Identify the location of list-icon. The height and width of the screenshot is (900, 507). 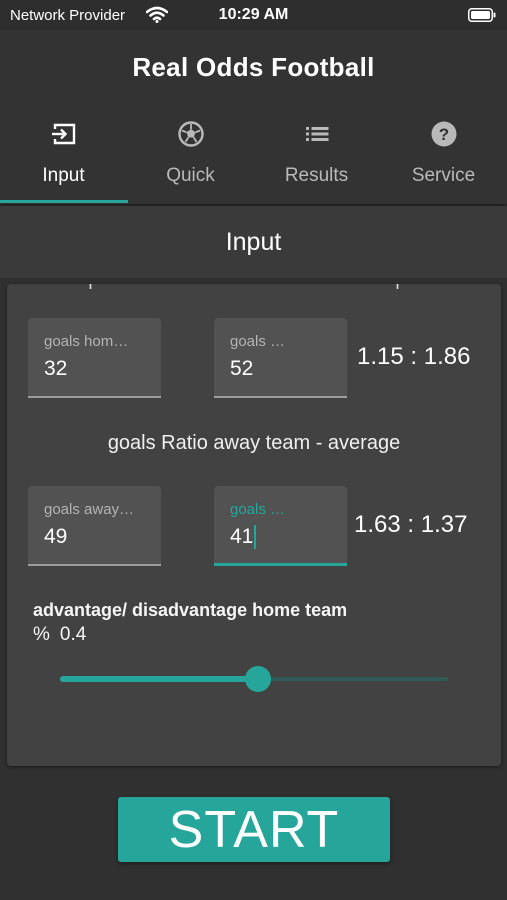
(316, 134).